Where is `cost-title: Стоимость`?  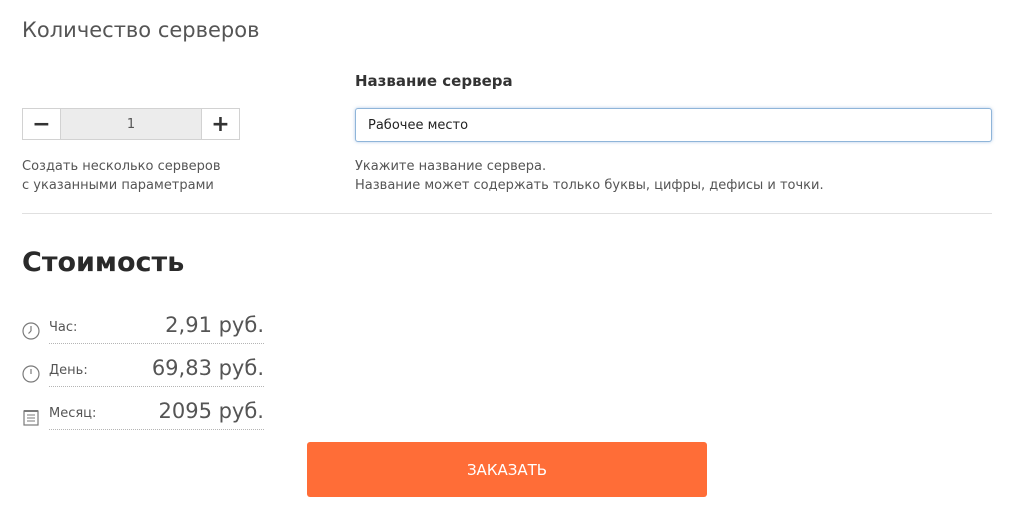
cost-title: Стоимость is located at coordinates (103, 262).